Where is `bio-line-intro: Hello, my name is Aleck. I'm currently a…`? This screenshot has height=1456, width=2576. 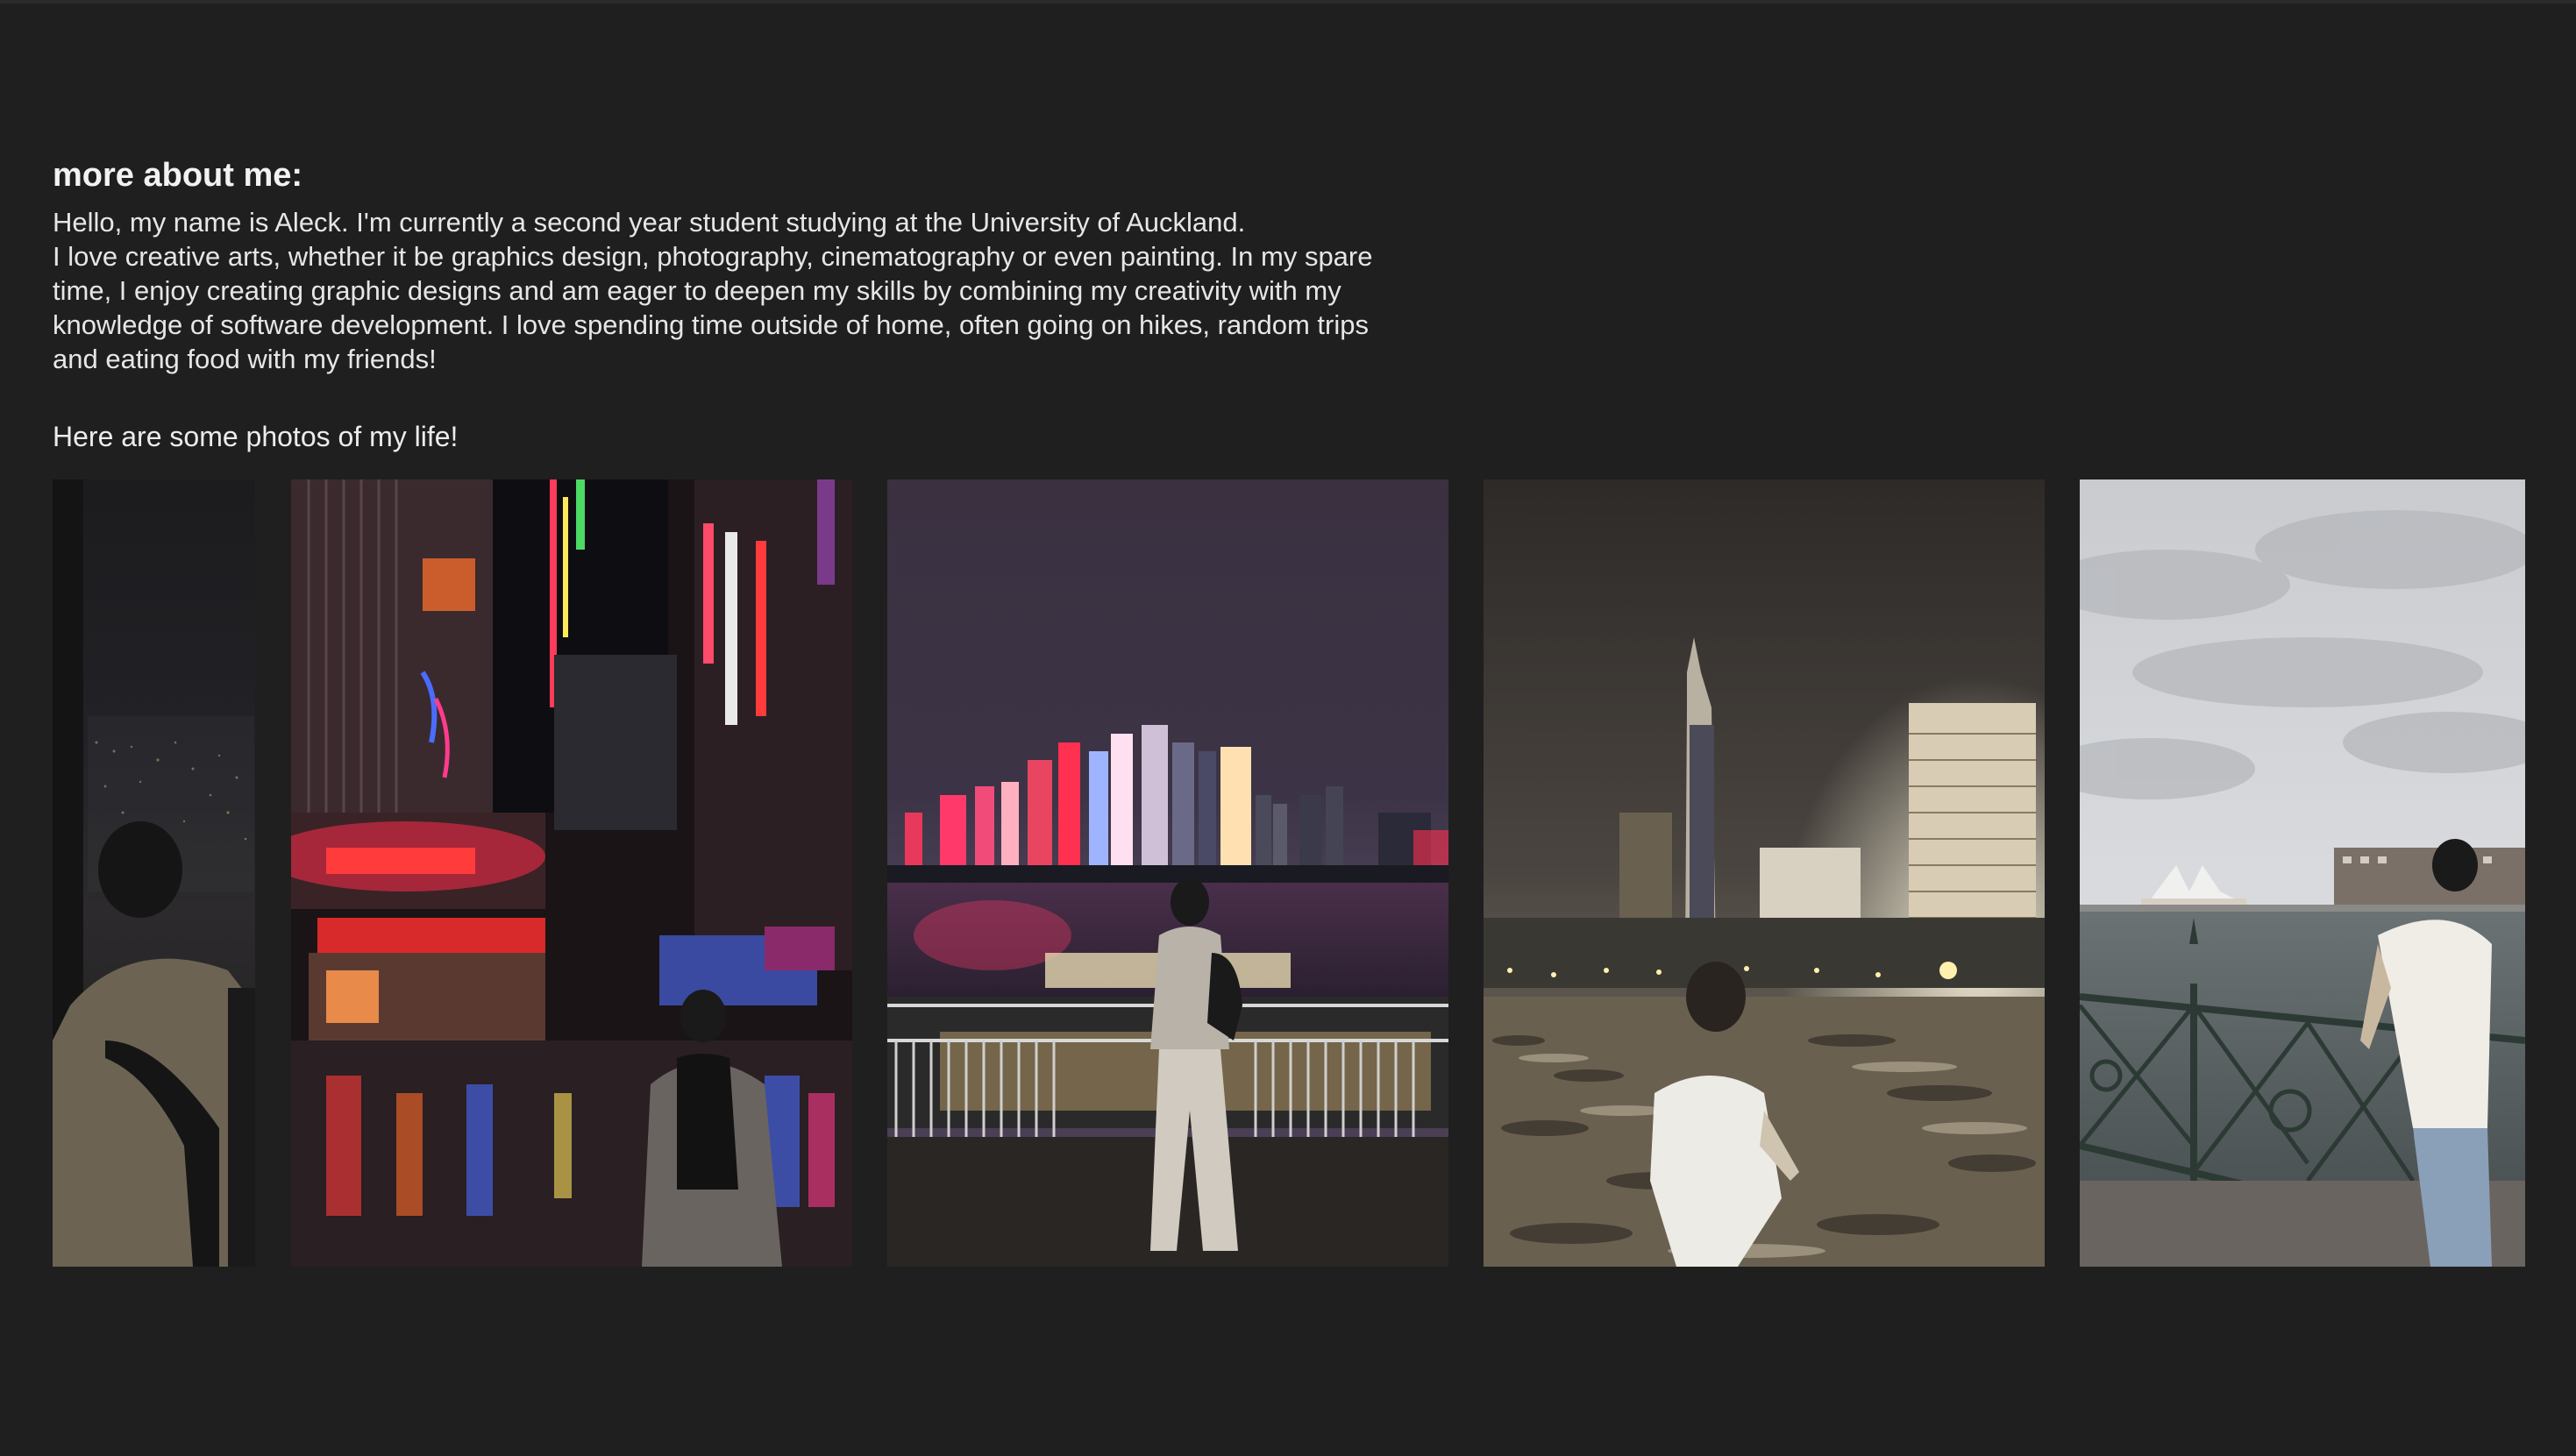
bio-line-intro: Hello, my name is Aleck. I'm currently a… is located at coordinates (649, 222).